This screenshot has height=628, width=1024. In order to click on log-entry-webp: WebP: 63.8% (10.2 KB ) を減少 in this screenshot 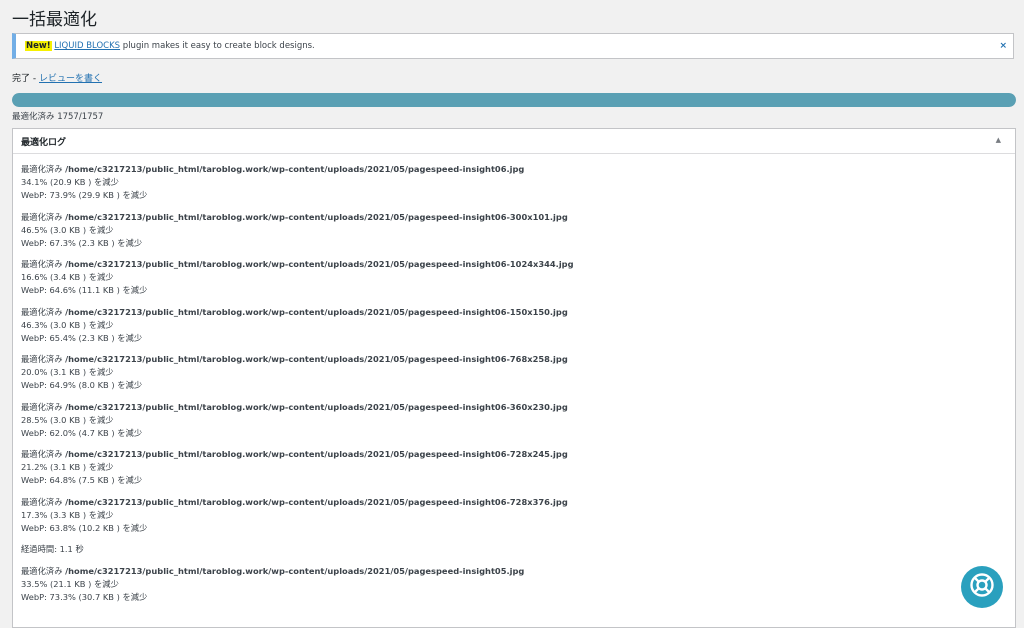, I will do `click(84, 527)`.